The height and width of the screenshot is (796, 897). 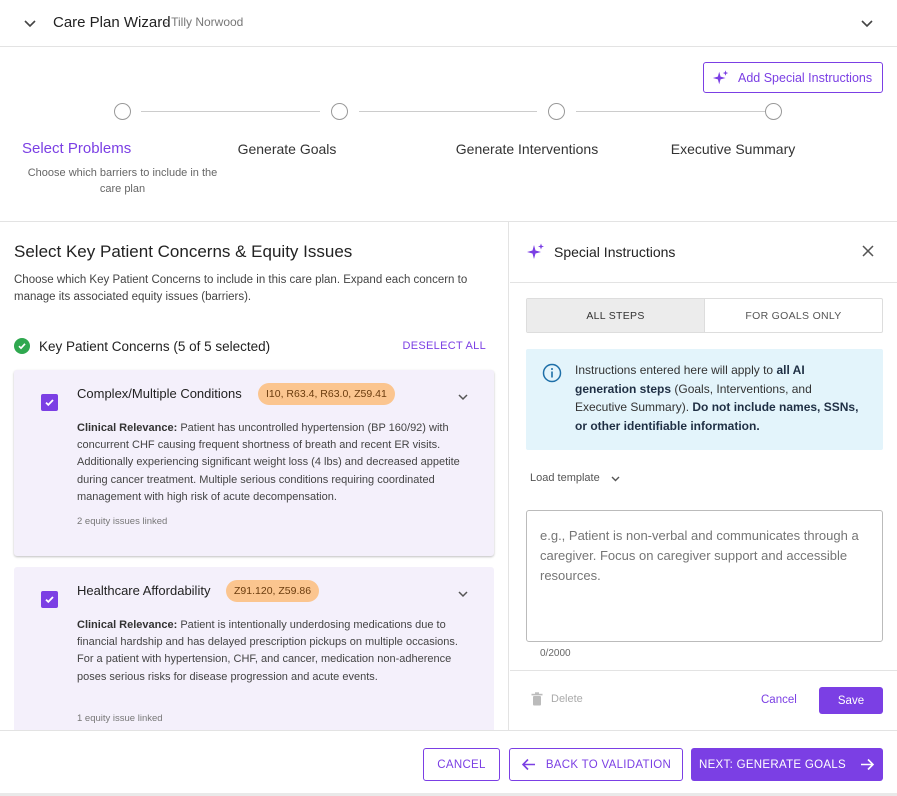 I want to click on back-to-validation-label: BACK TO VALIDATION, so click(x=608, y=764).